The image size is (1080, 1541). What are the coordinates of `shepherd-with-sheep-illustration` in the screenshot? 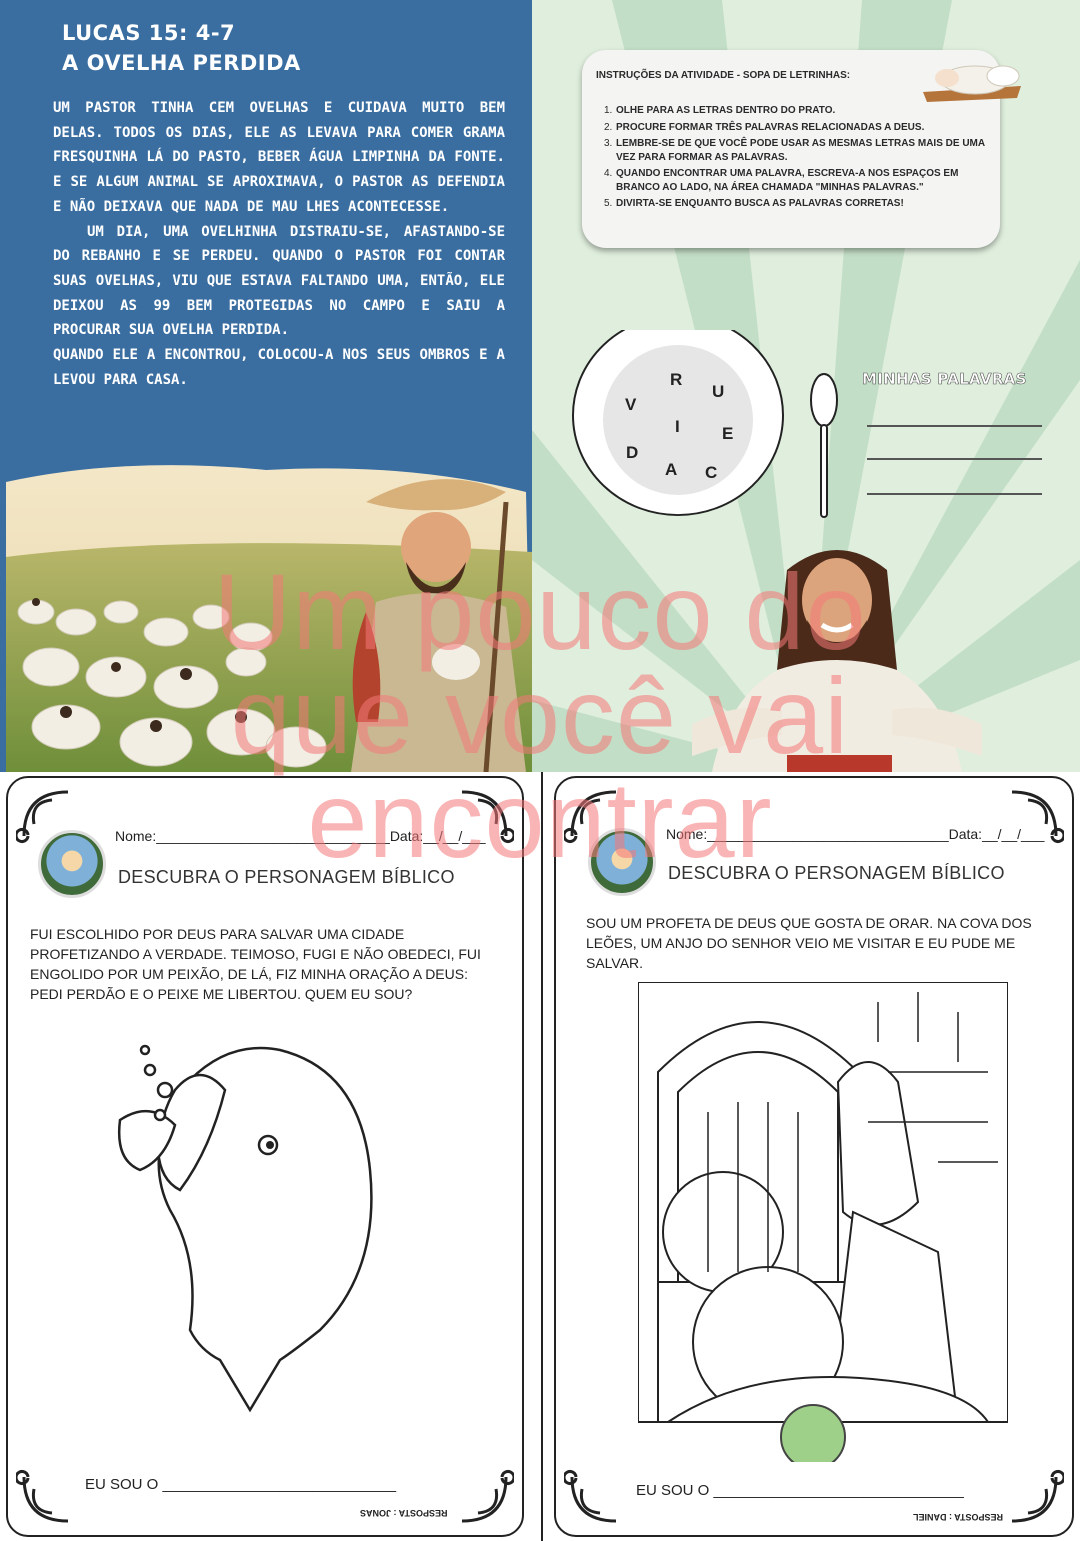 It's located at (269, 618).